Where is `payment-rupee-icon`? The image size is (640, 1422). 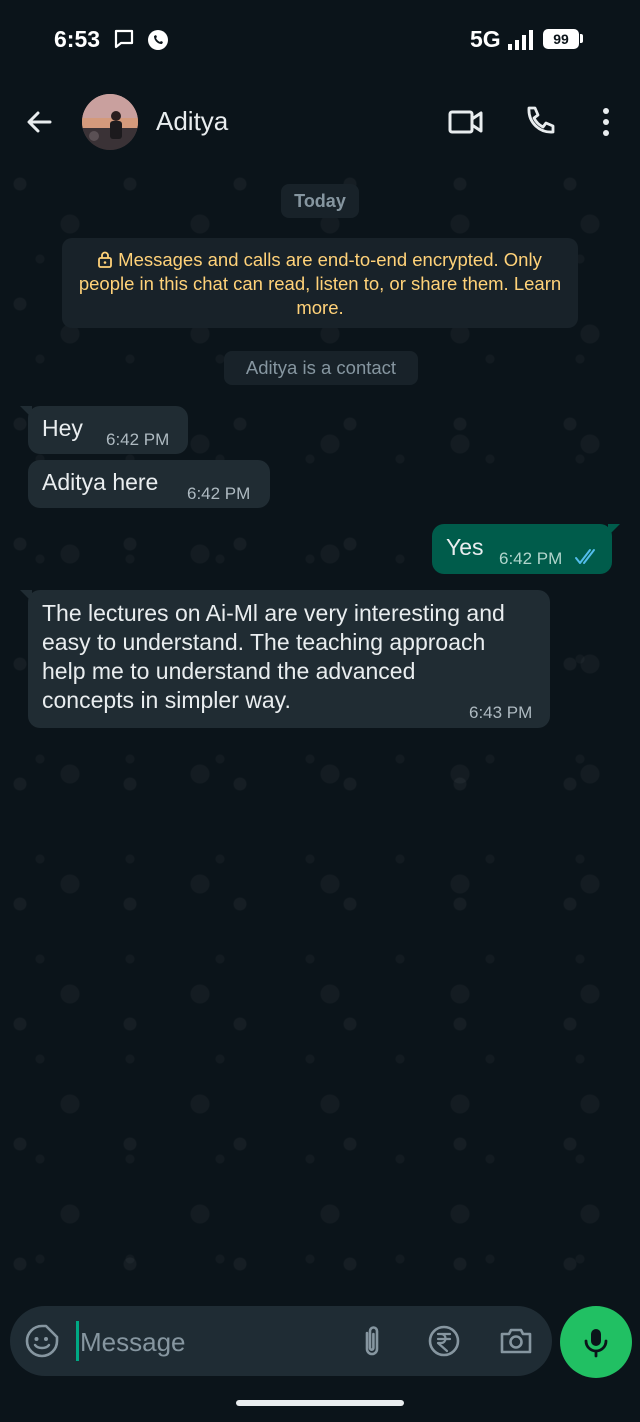
payment-rupee-icon is located at coordinates (444, 1341).